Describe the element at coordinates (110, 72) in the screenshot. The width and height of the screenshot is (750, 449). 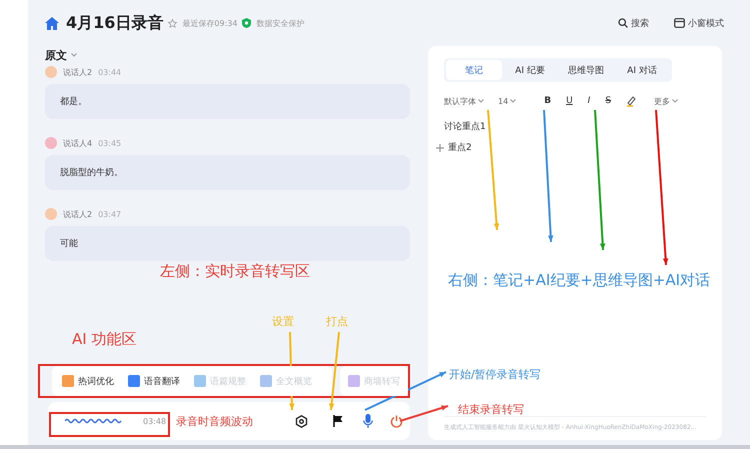
I see `timestamp: 03:44` at that location.